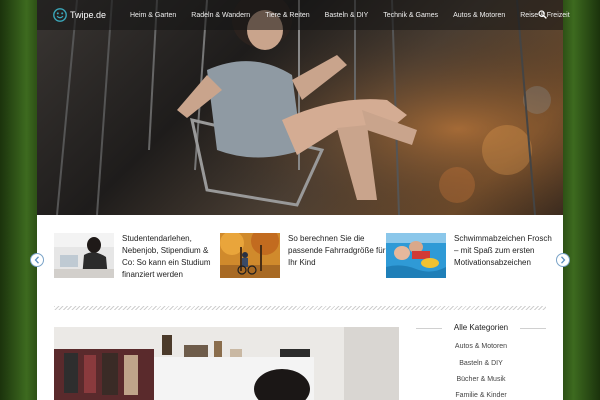 The image size is (600, 400). Describe the element at coordinates (481, 328) in the screenshot. I see `sidebar-heading: Alle Kategorien` at that location.